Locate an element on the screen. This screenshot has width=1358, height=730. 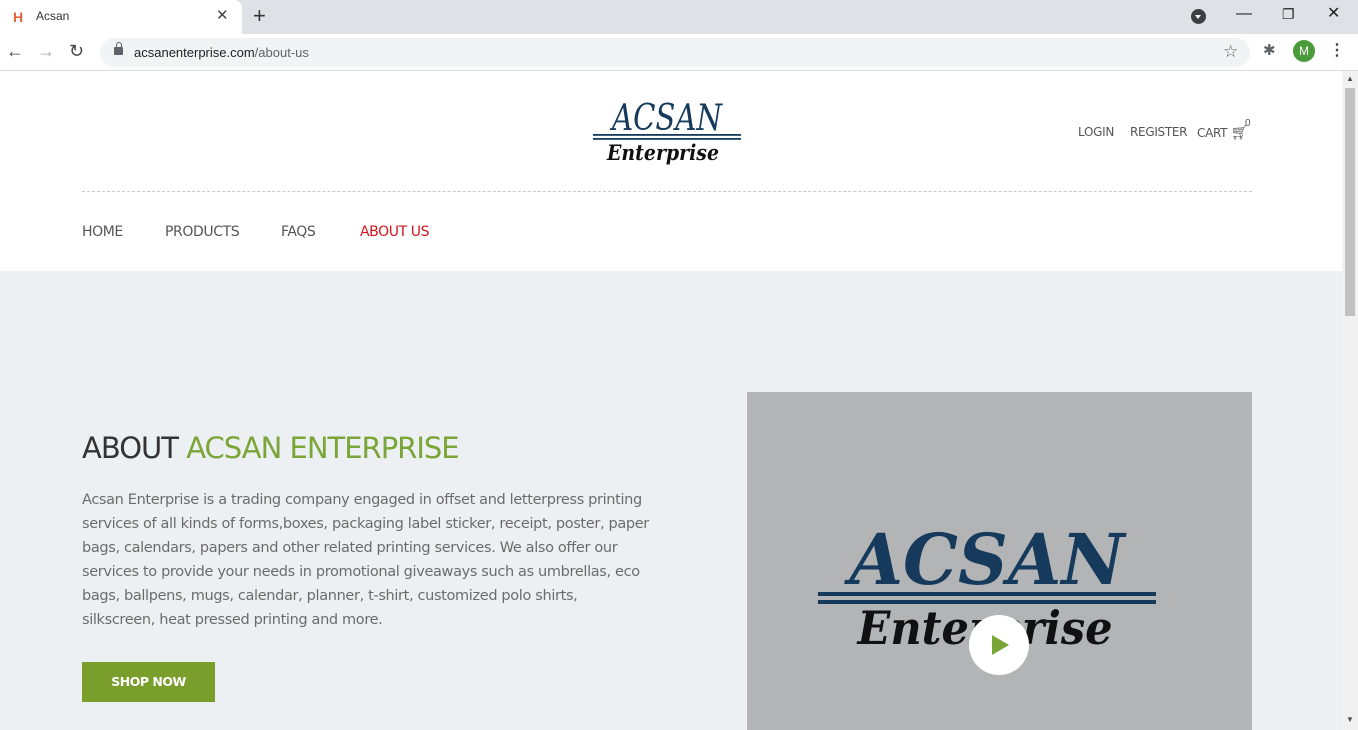
extensions-icon: ✱ is located at coordinates (1269, 51).